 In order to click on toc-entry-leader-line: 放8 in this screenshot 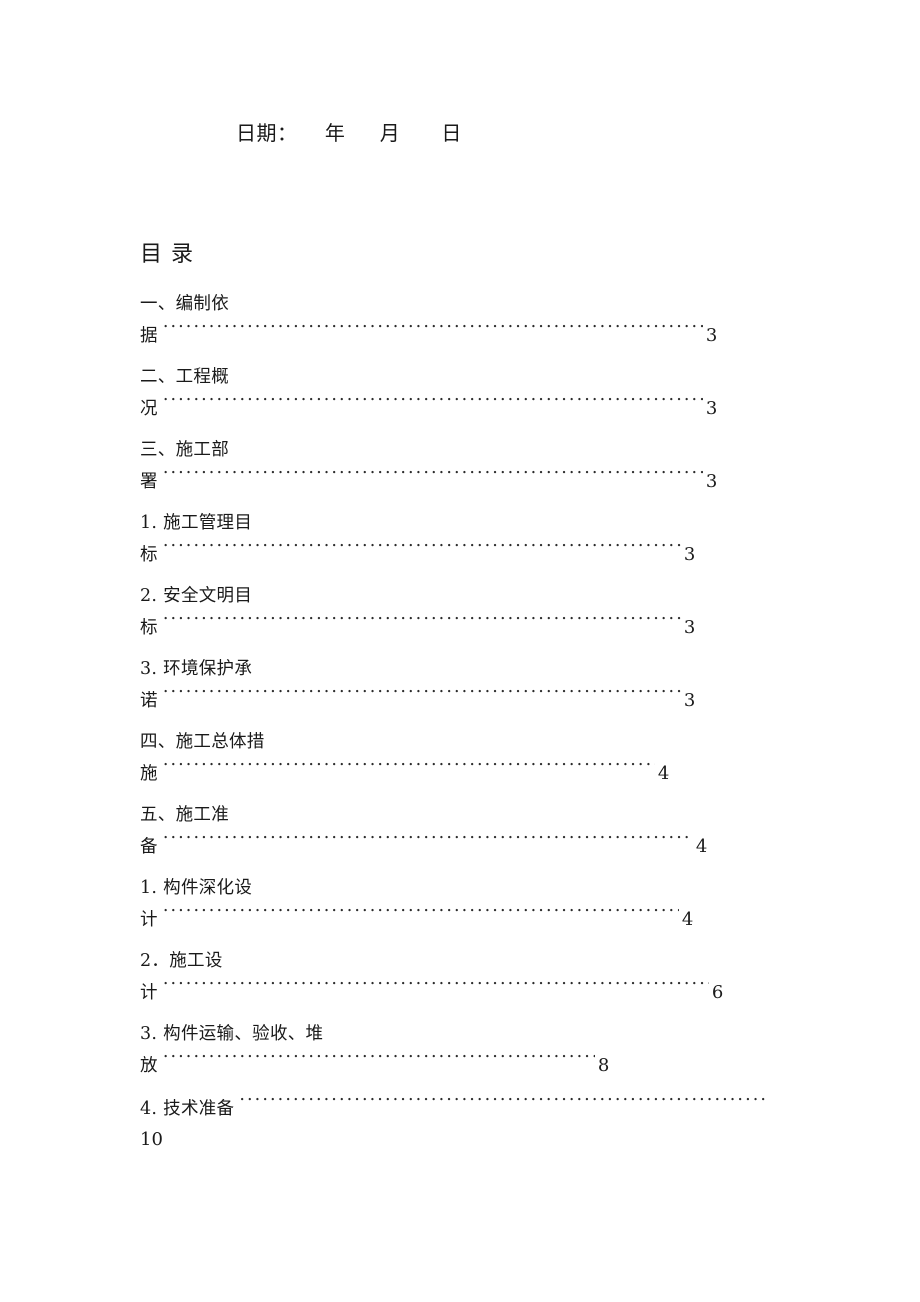, I will do `click(490, 1066)`.